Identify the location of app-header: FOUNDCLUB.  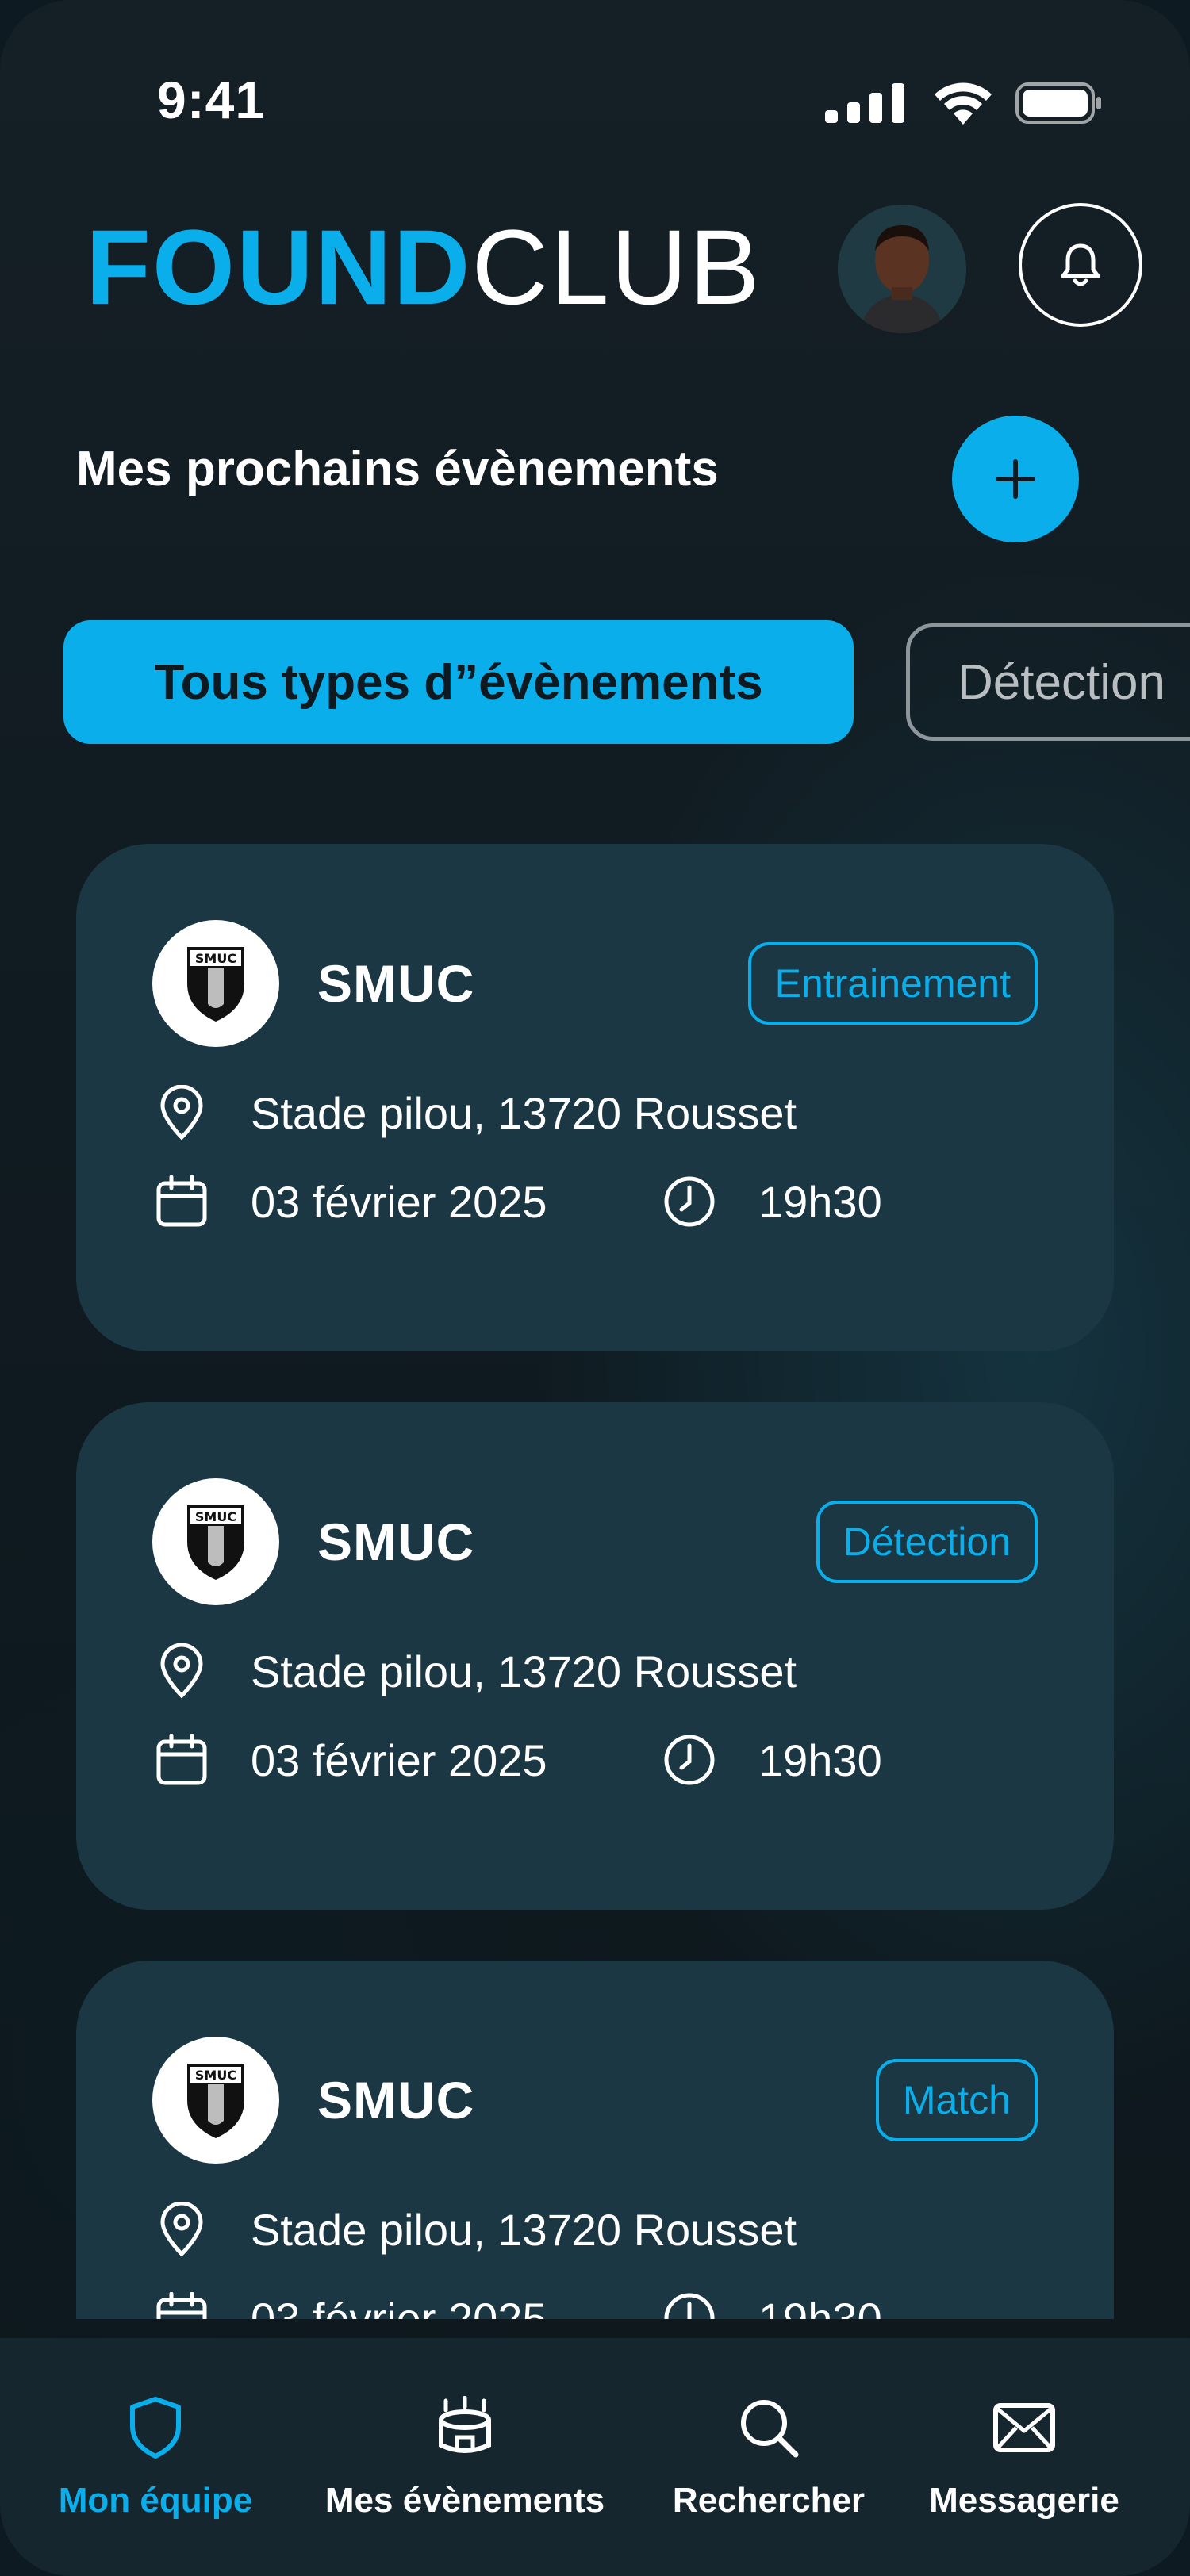
(595, 270).